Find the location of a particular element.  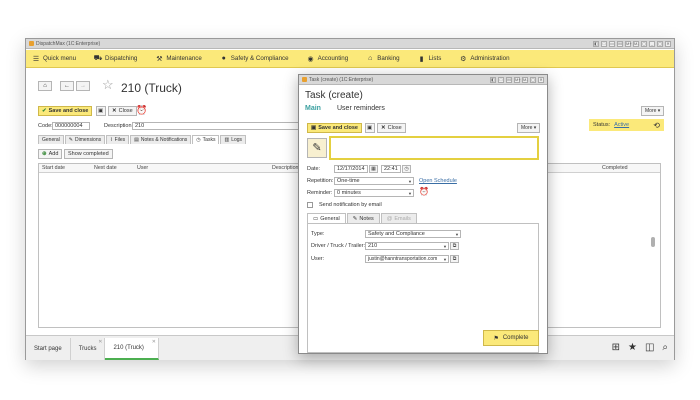

column-header: User is located at coordinates (142, 168).